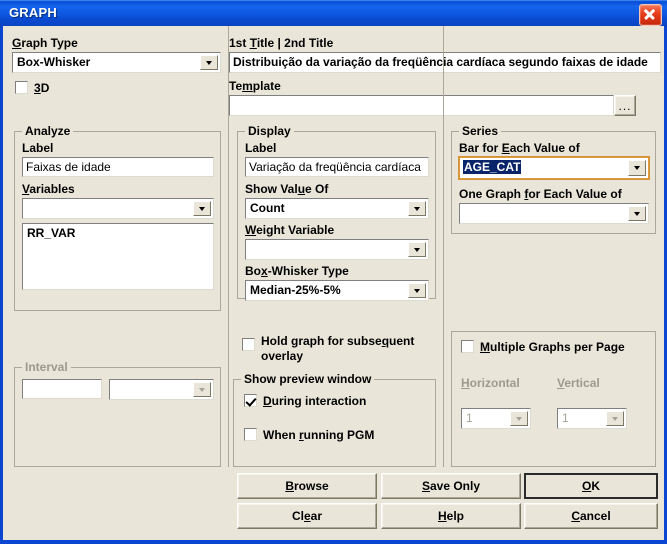  What do you see at coordinates (161, 389) in the screenshot?
I see `interval-unit-combo` at bounding box center [161, 389].